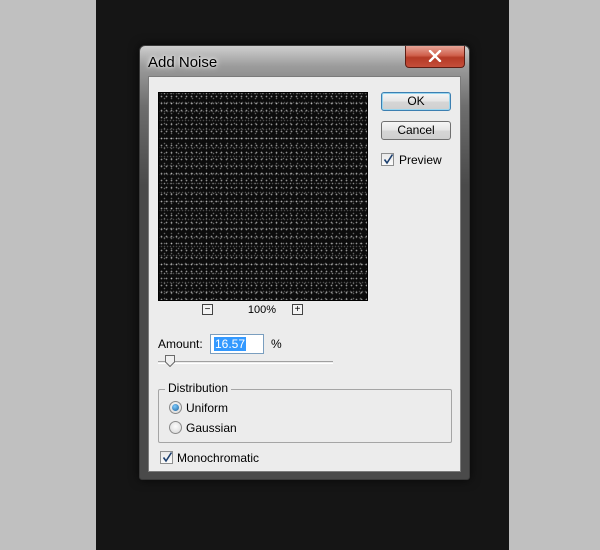 This screenshot has height=550, width=600. What do you see at coordinates (276, 344) in the screenshot?
I see `amount-unit: %` at bounding box center [276, 344].